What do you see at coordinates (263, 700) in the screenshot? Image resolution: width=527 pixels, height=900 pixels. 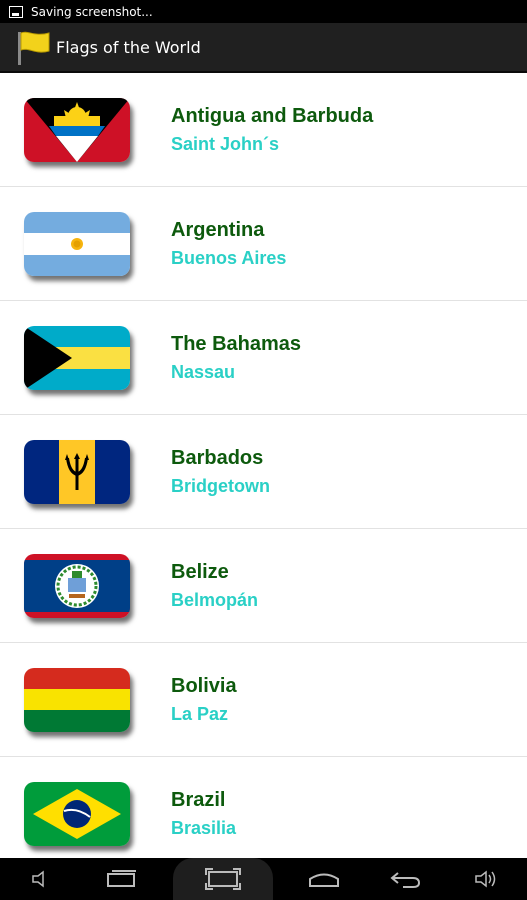 I see `list-item: Bolivia La Paz` at bounding box center [263, 700].